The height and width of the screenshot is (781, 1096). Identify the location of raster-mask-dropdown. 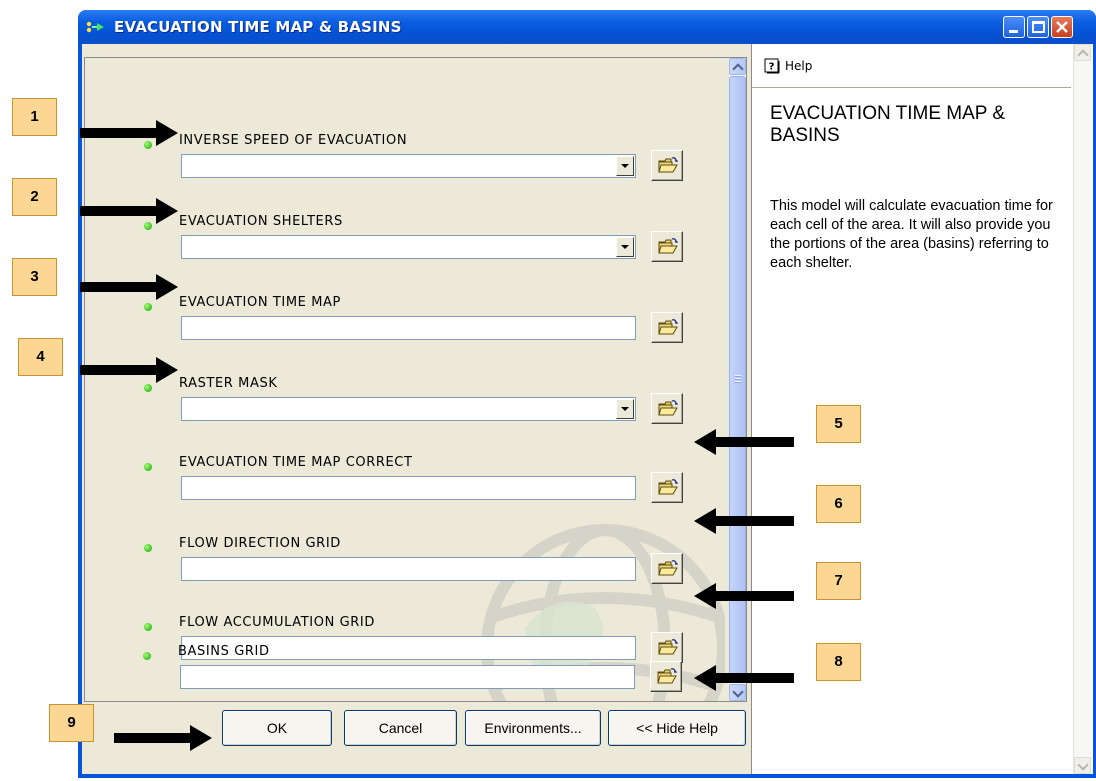
(408, 409).